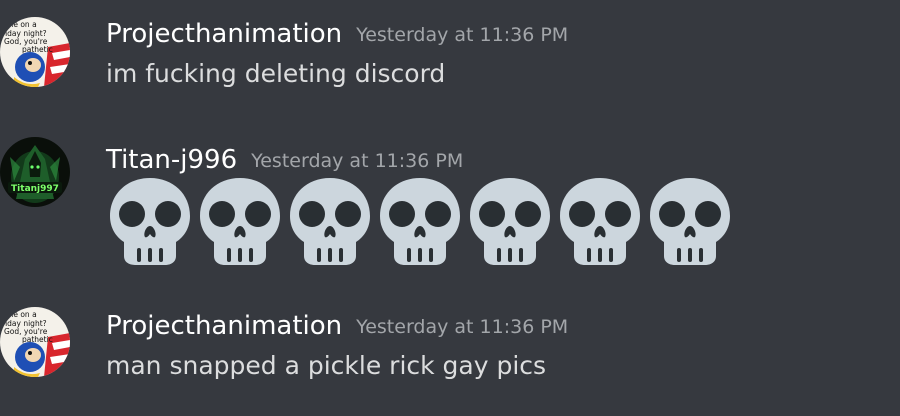 The width and height of the screenshot is (900, 416). Describe the element at coordinates (326, 365) in the screenshot. I see `message-text: man snapped a pickle rick gay pics` at that location.